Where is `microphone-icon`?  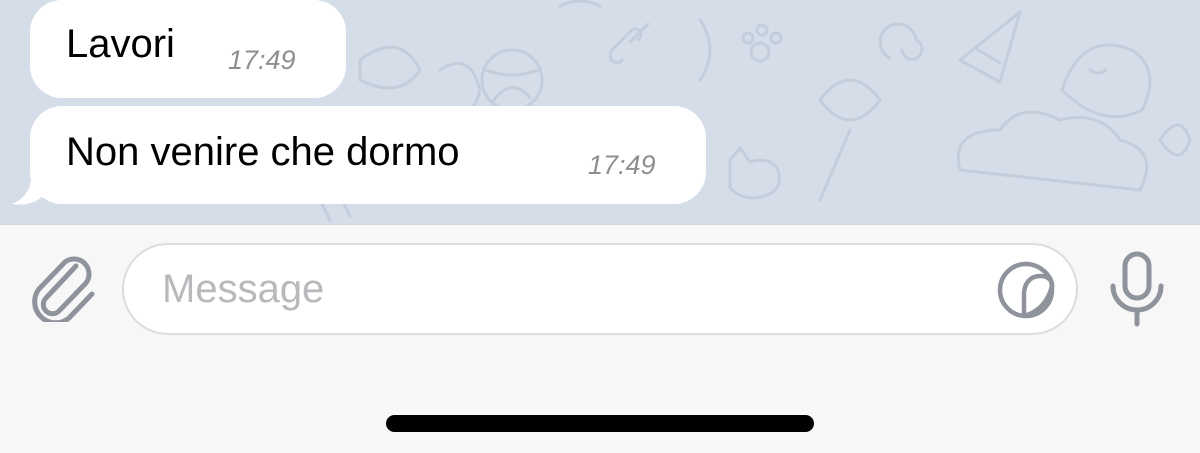 microphone-icon is located at coordinates (1137, 289).